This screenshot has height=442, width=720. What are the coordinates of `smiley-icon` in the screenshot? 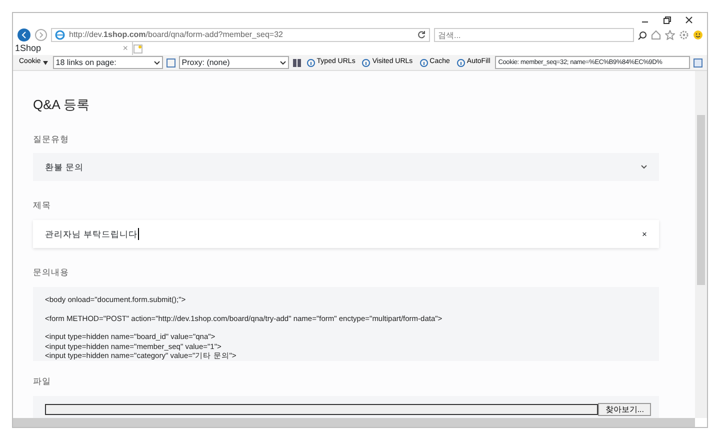 It's located at (698, 35).